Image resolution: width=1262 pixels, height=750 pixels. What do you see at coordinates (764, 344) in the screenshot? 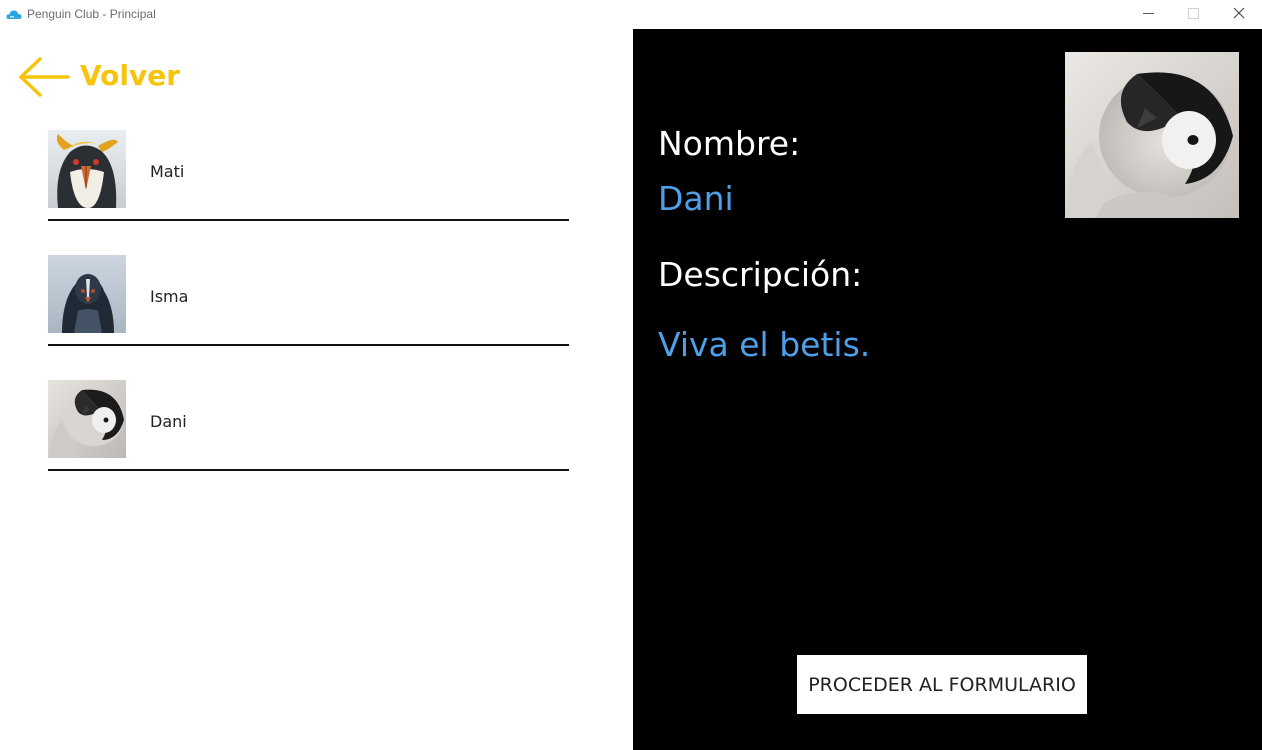
I see `description-value: Viva el betis.` at bounding box center [764, 344].